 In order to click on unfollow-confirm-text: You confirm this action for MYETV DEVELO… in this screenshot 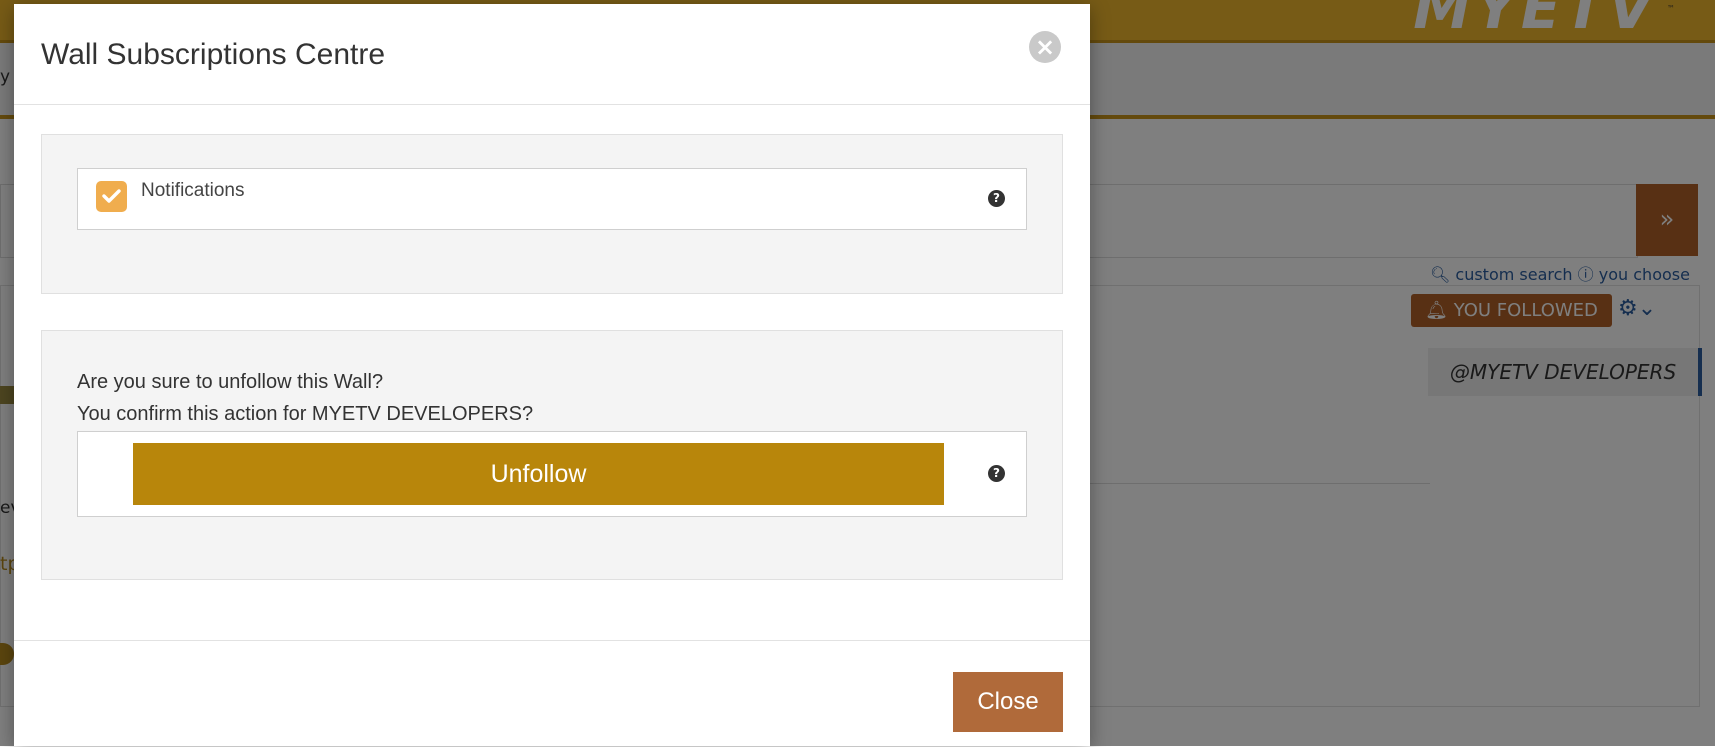, I will do `click(305, 414)`.